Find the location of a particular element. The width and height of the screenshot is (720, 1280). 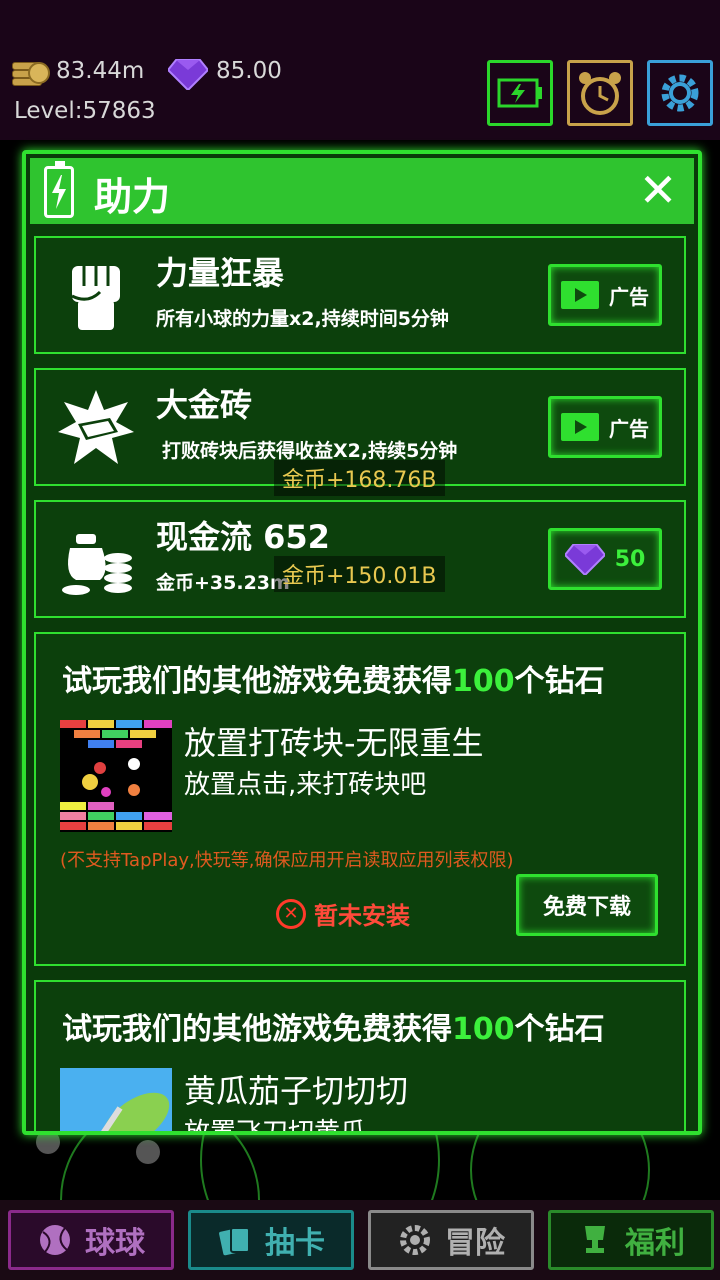

install-status: ✕ 暂未安装 is located at coordinates (343, 913).